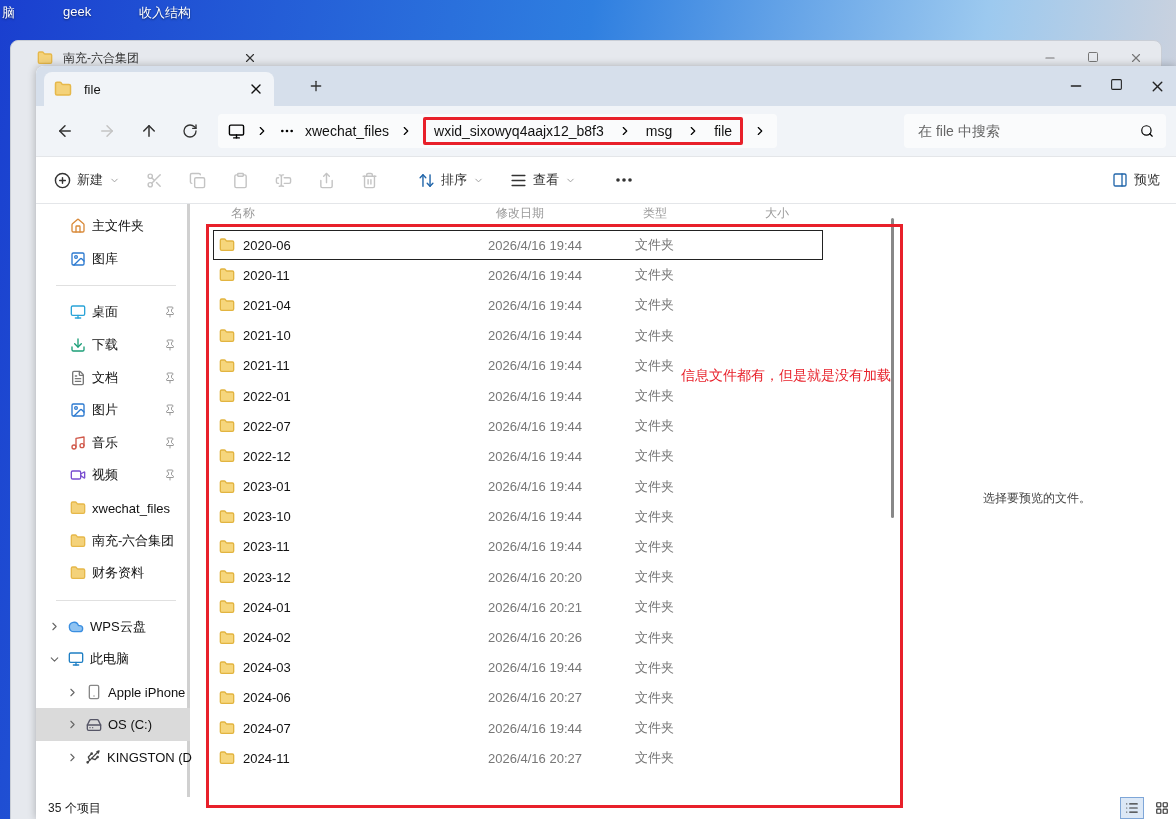 The image size is (1176, 819). I want to click on file-row: 2022-12 2026/4/16 19:44 文件夹, so click(443, 456).